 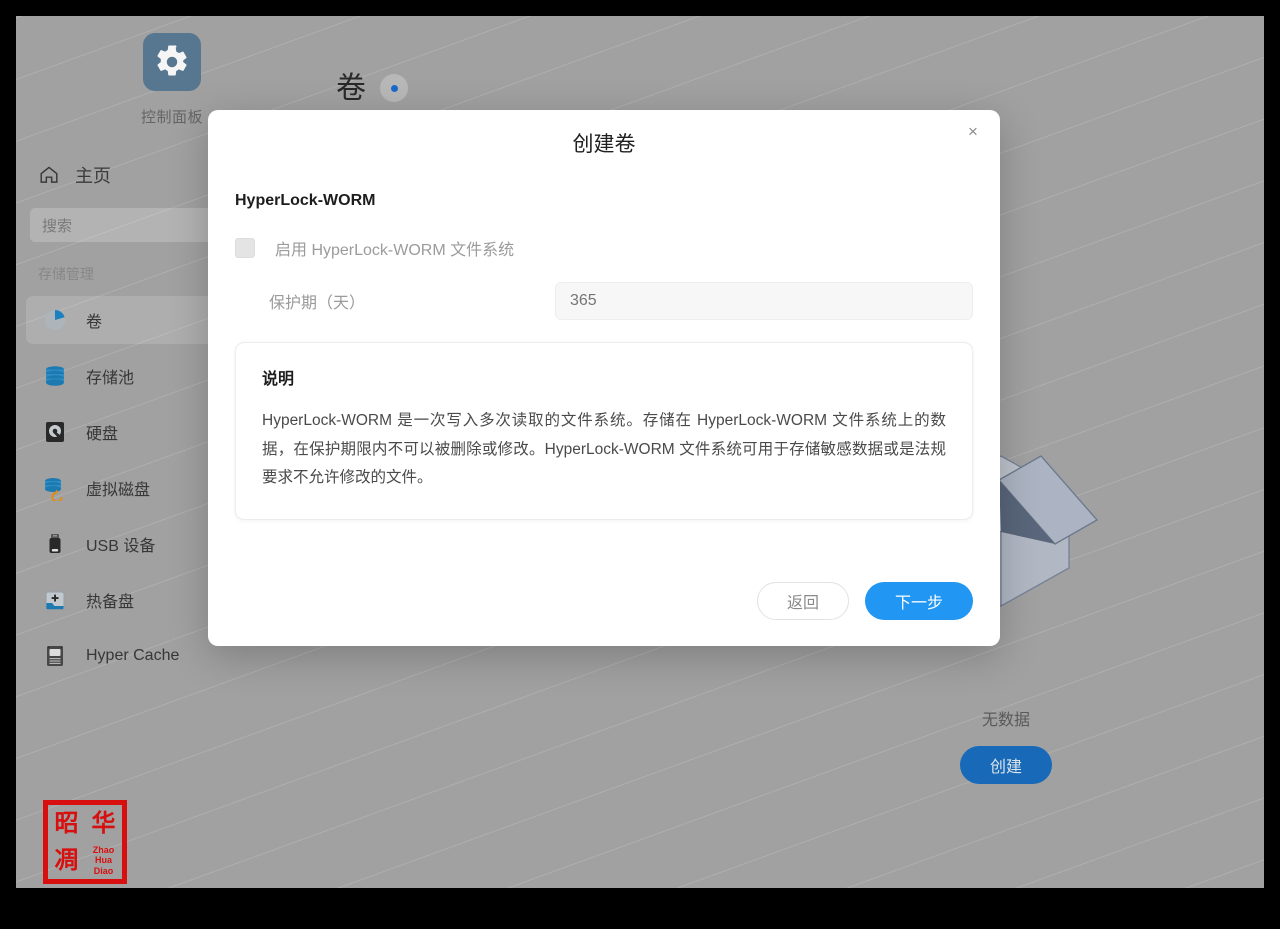 I want to click on dialog-footer: 返回 下一步, so click(x=865, y=601).